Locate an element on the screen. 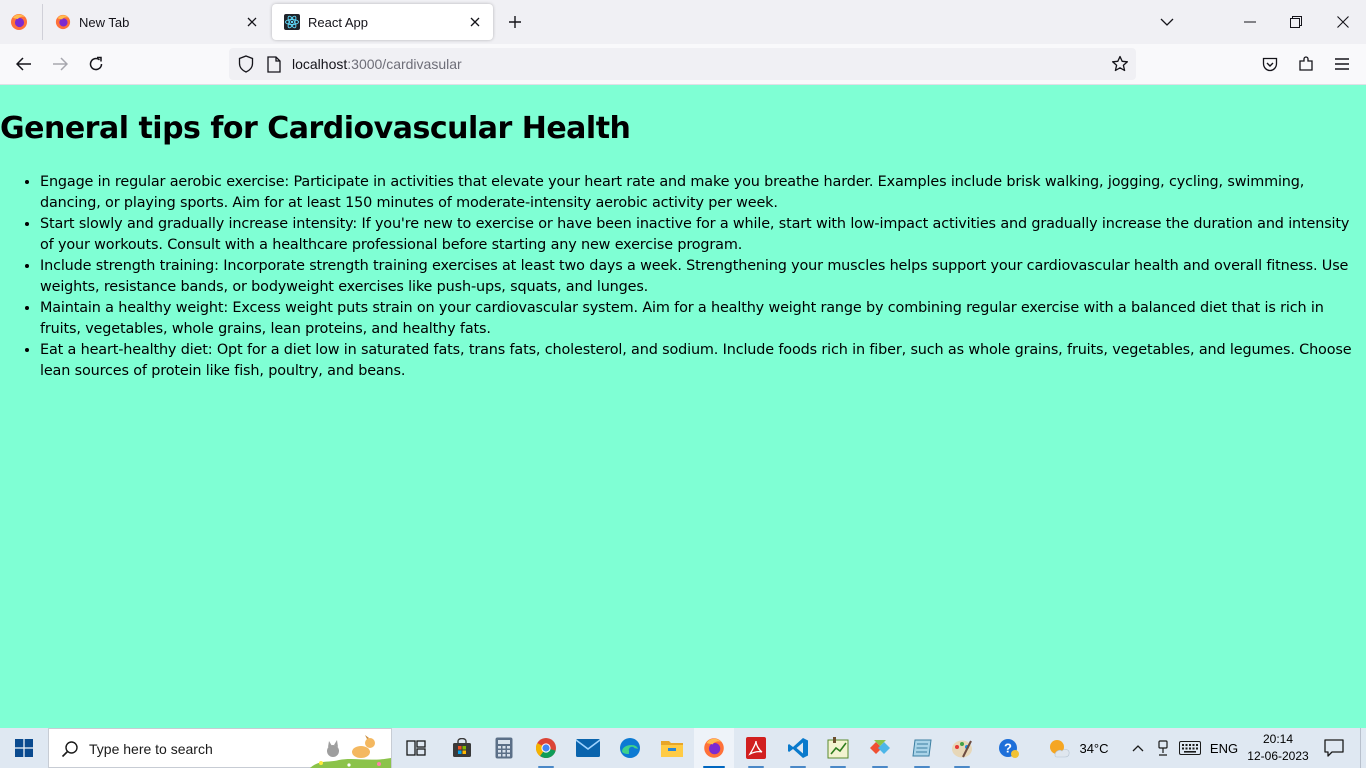 Image resolution: width=1366 pixels, height=768 pixels. vscode-icon is located at coordinates (798, 748).